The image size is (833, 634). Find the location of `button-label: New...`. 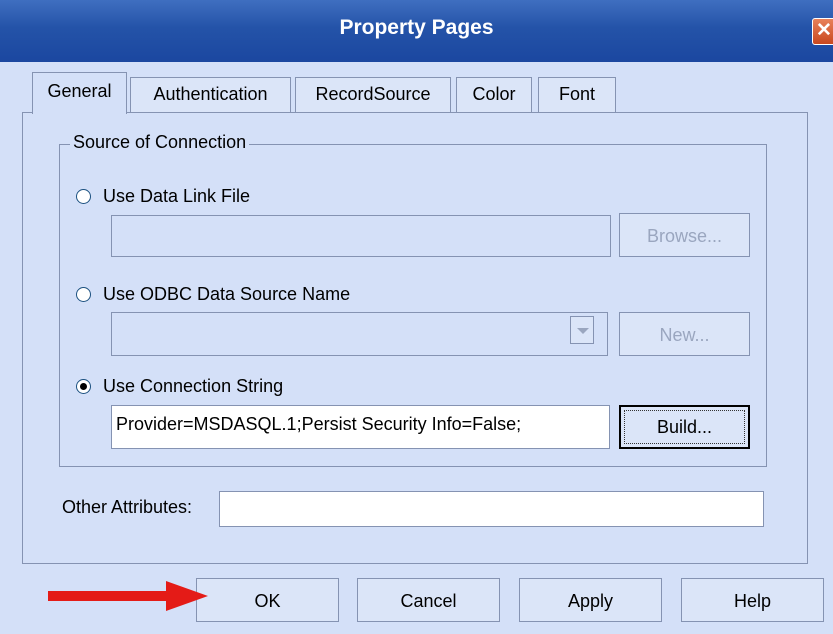

button-label: New... is located at coordinates (684, 335).